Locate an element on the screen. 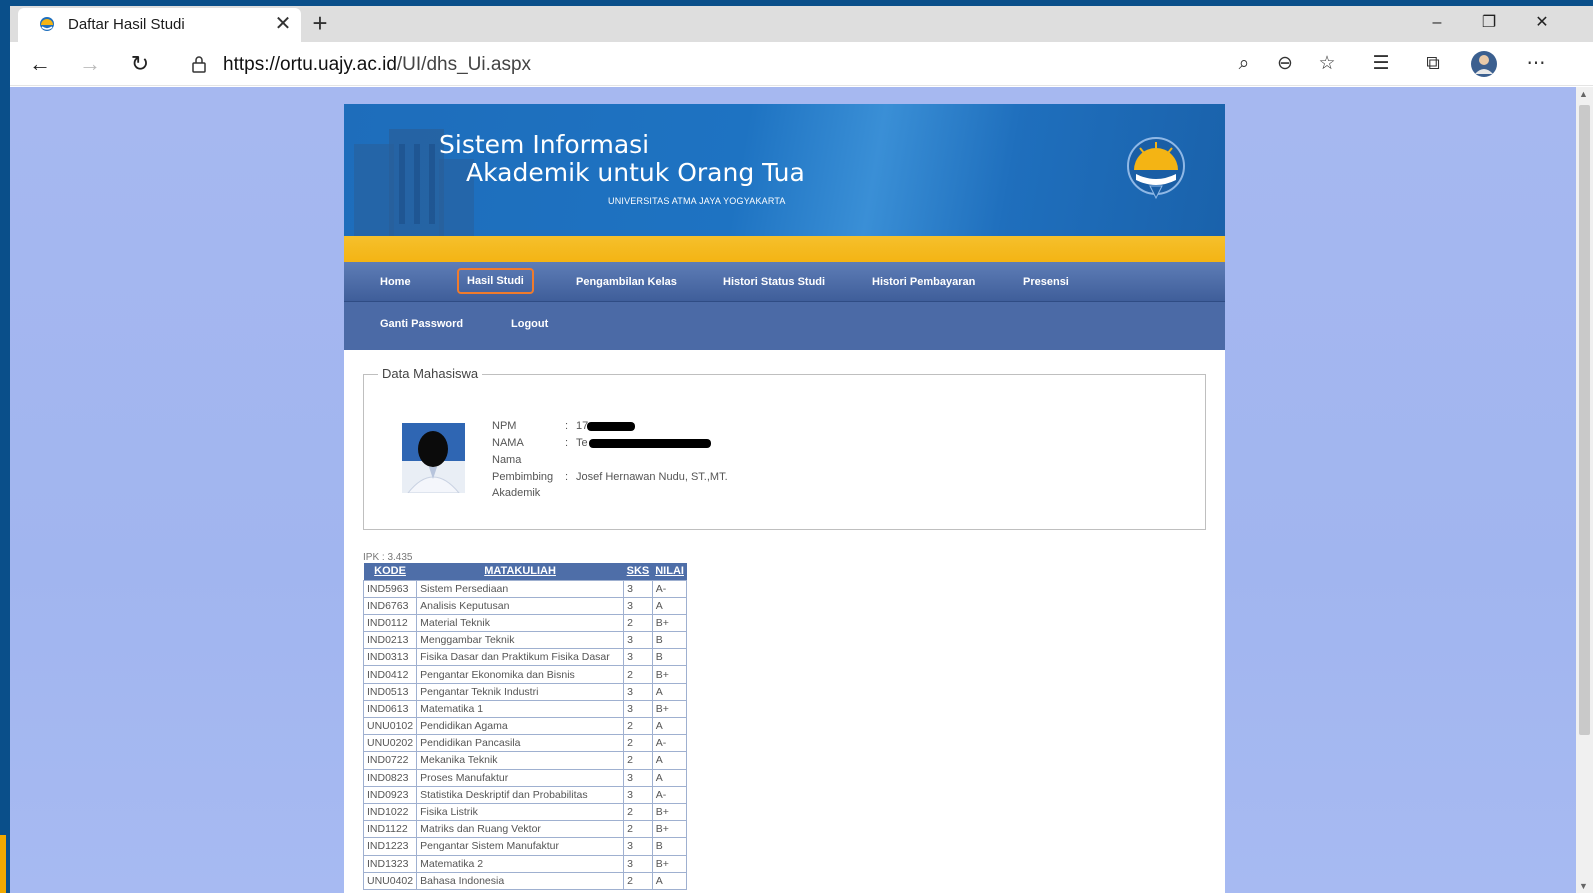 The image size is (1593, 893). url-host: https://ortu.uajy.ac.id is located at coordinates (310, 64).